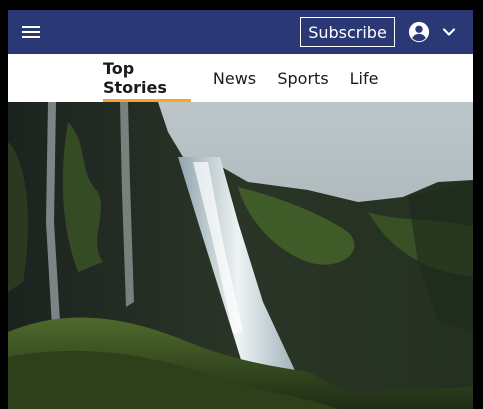 This screenshot has height=409, width=483. I want to click on section-tabs: Top Stories News Sports Life, so click(240, 78).